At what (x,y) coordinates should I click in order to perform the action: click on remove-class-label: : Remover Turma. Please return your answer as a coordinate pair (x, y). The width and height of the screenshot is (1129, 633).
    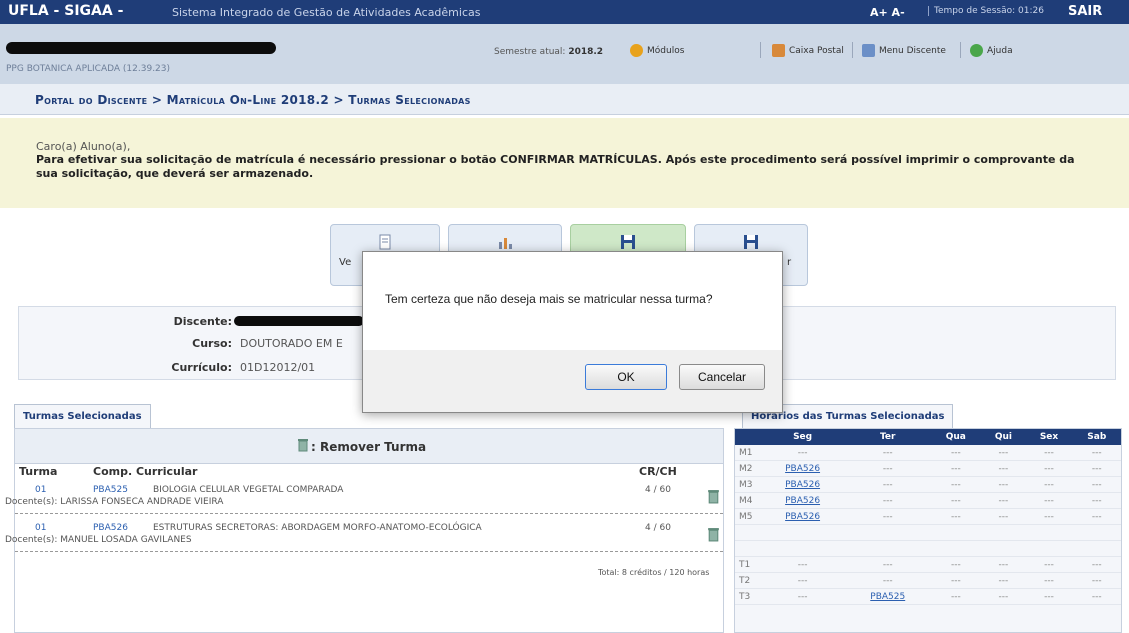
    Looking at the image, I should click on (369, 447).